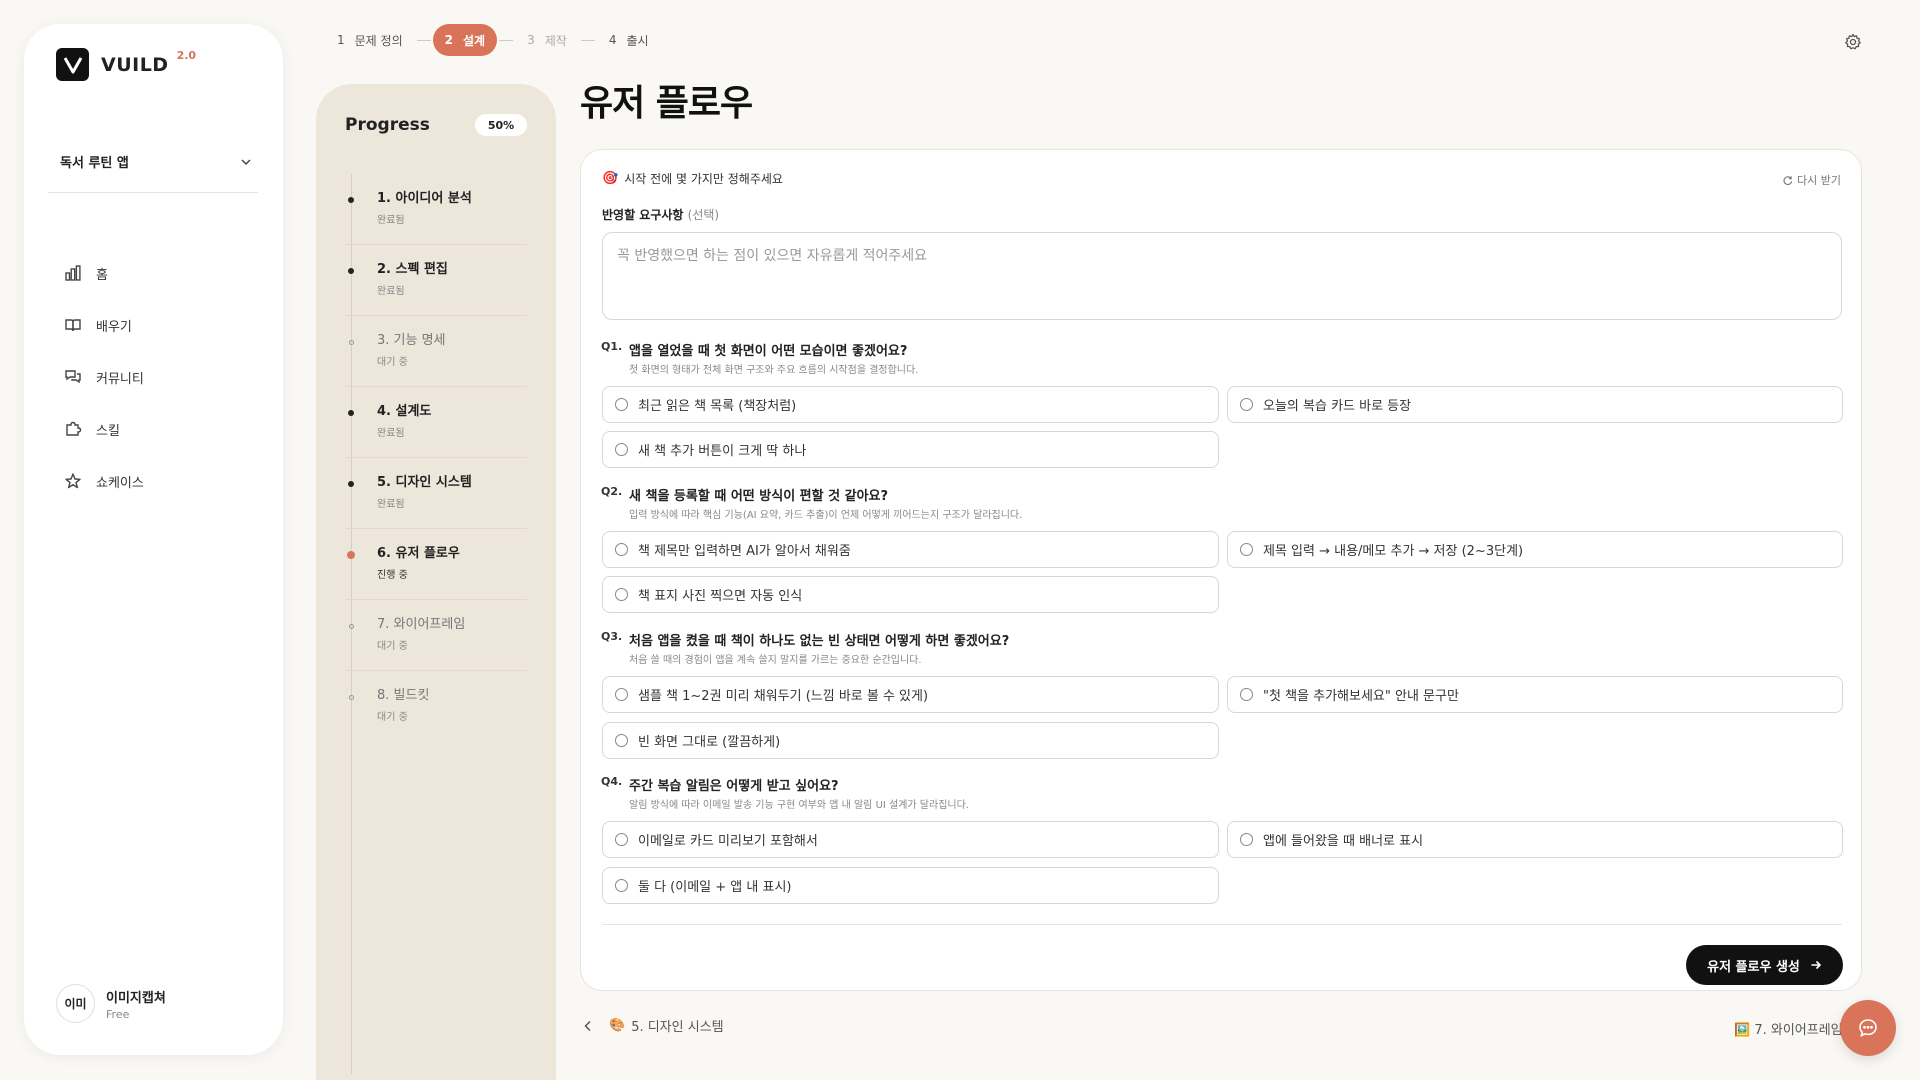  What do you see at coordinates (370, 40) in the screenshot?
I see `step-problem: 1 문제 정의` at bounding box center [370, 40].